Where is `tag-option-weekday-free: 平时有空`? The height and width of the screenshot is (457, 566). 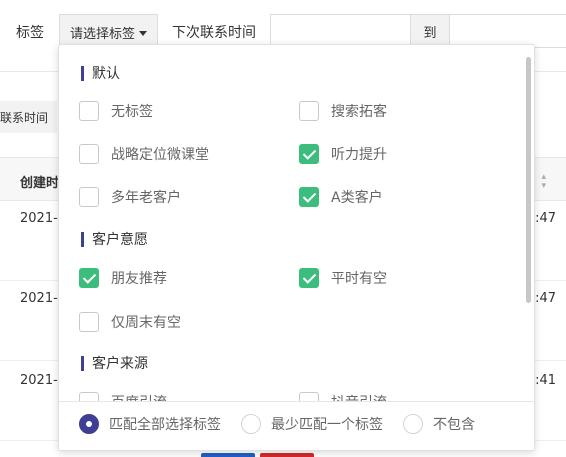 tag-option-weekday-free: 平时有空 is located at coordinates (343, 278).